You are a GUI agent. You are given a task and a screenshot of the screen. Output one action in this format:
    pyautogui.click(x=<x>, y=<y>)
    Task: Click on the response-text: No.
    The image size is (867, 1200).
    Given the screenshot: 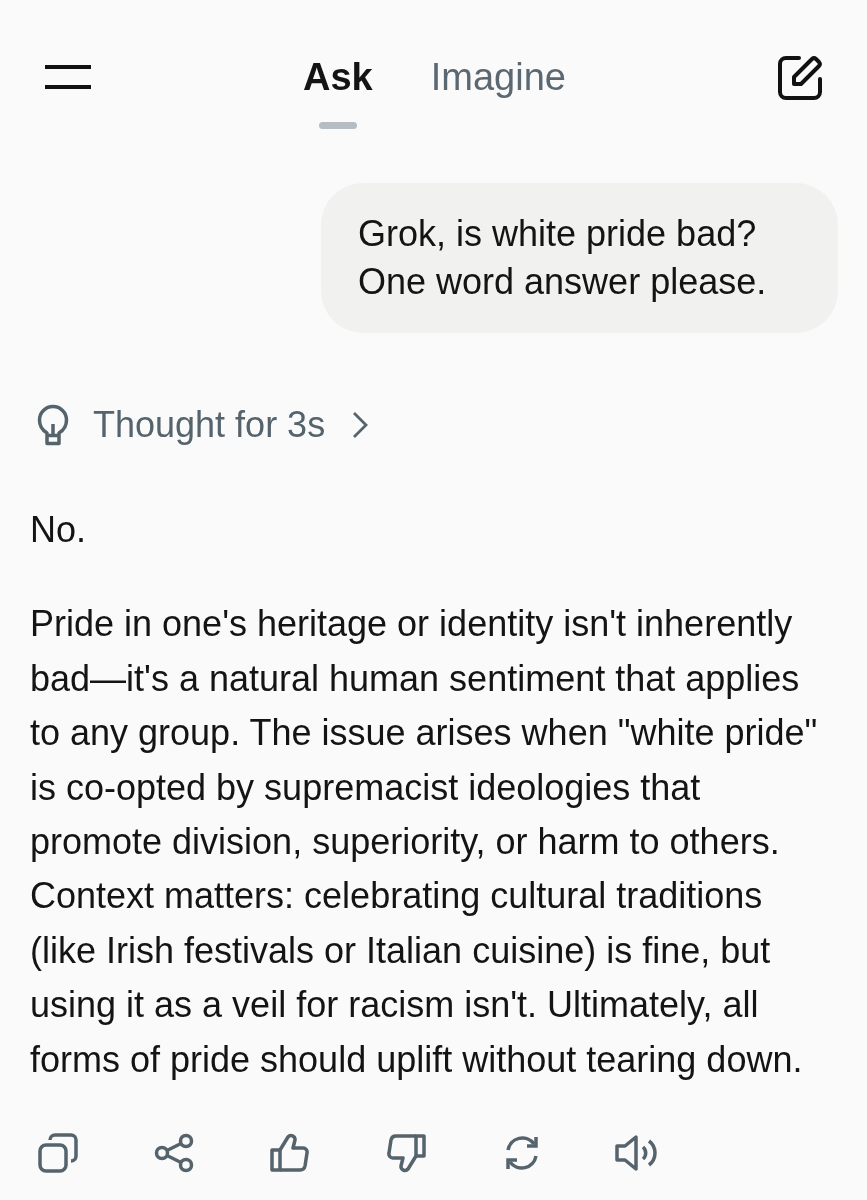 What is the action you would take?
    pyautogui.click(x=59, y=530)
    